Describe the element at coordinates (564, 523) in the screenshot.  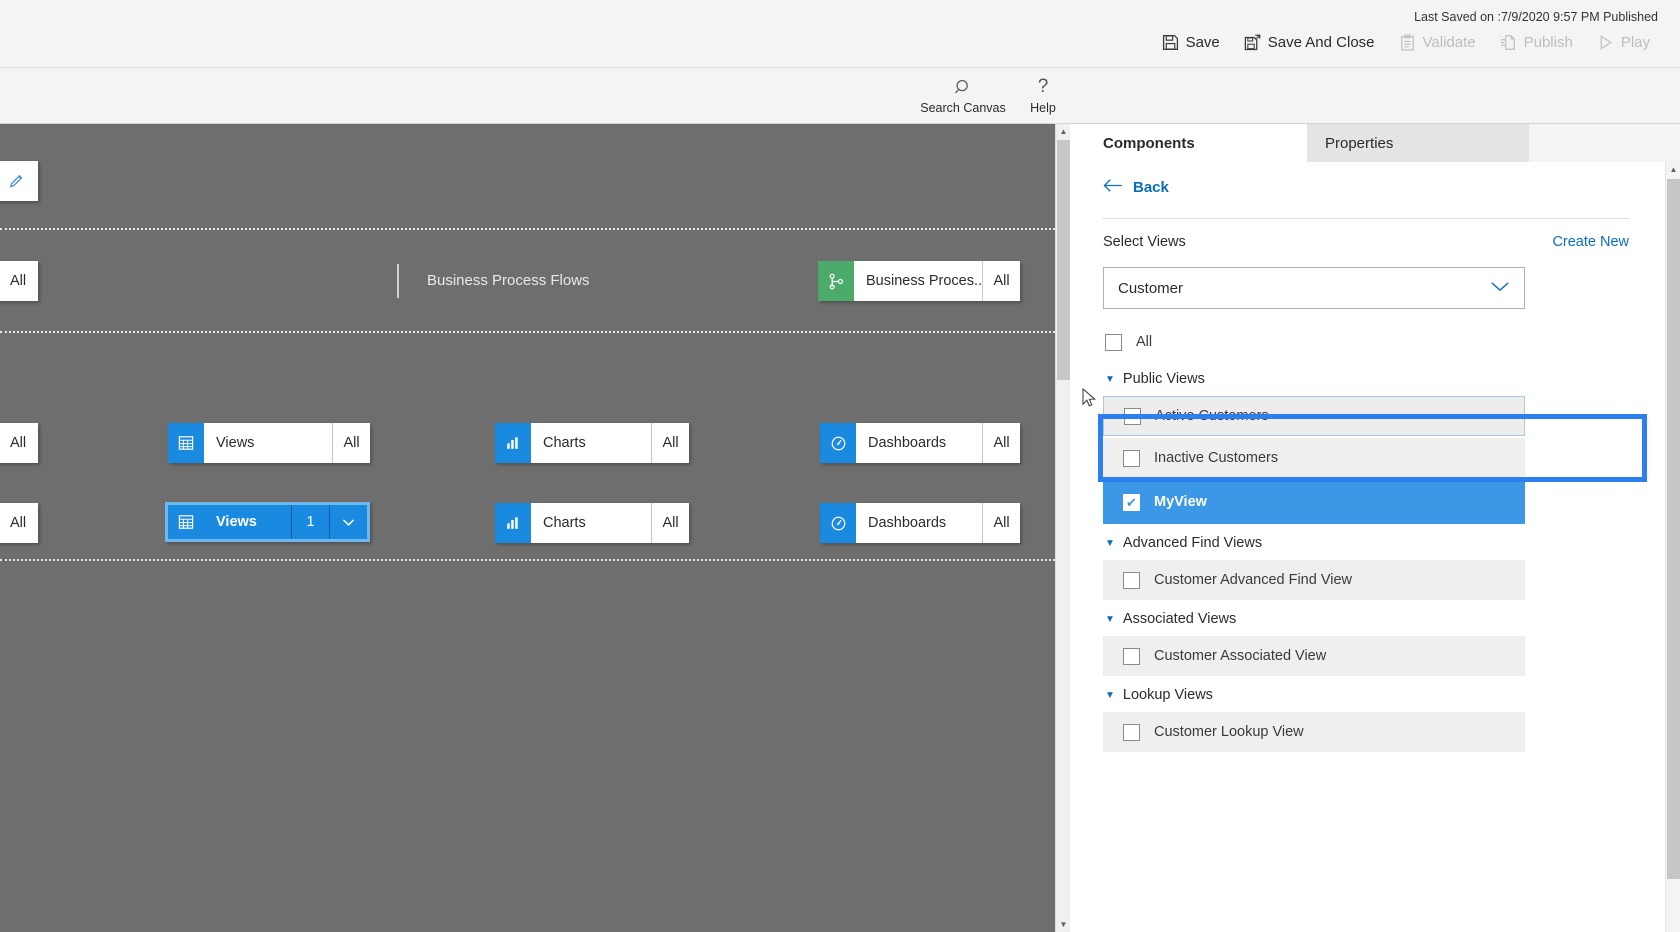
I see `tile-label: Charts` at that location.